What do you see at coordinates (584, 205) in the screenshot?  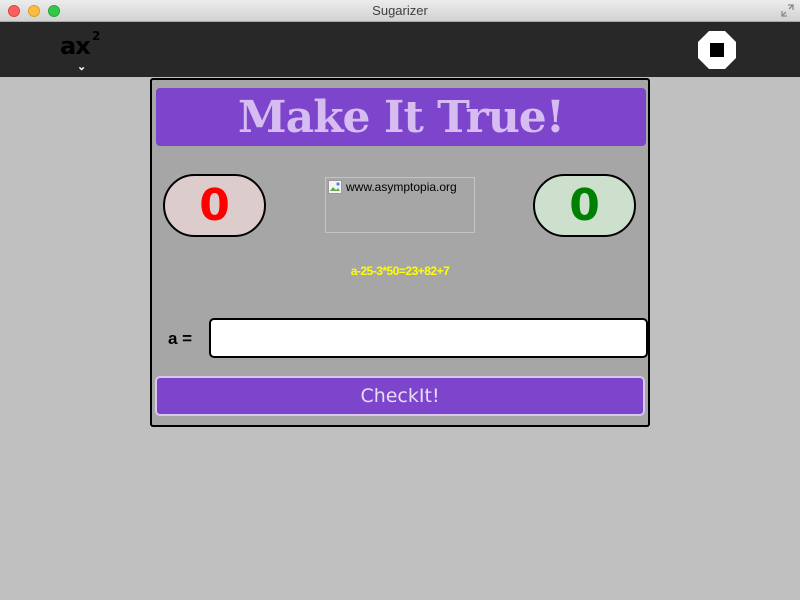 I see `score-right: 0` at bounding box center [584, 205].